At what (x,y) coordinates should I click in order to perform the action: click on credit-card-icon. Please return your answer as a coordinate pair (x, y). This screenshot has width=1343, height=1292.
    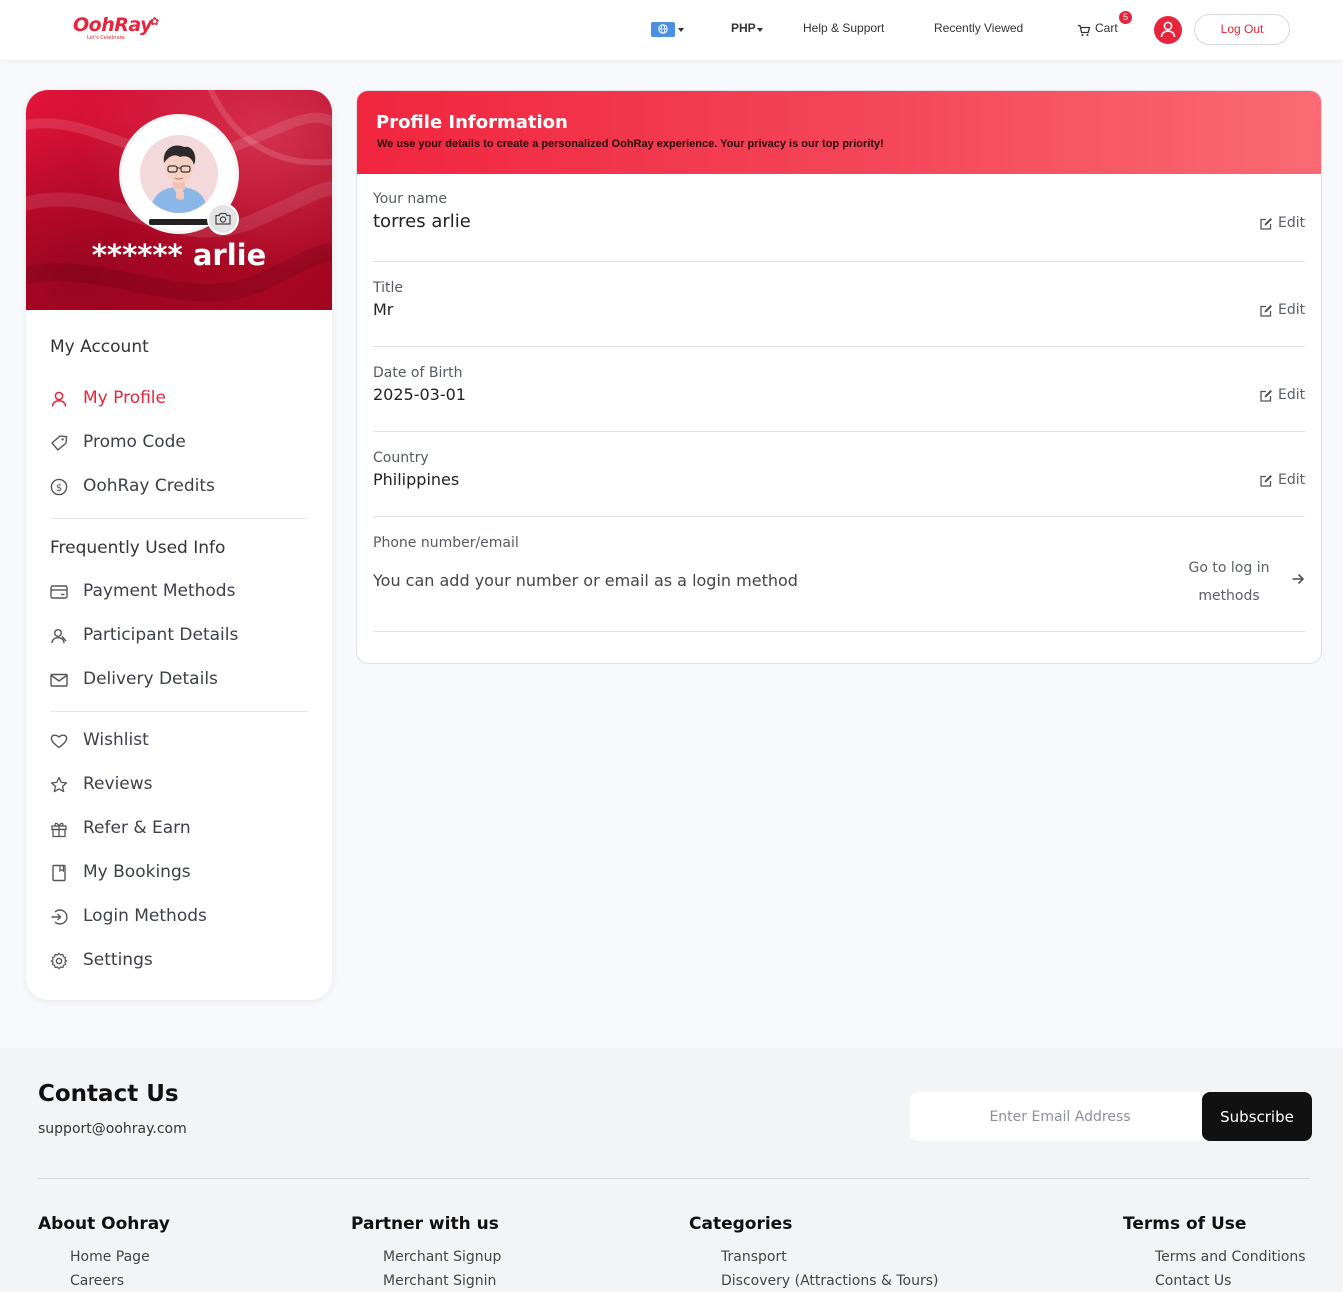
    Looking at the image, I should click on (59, 592).